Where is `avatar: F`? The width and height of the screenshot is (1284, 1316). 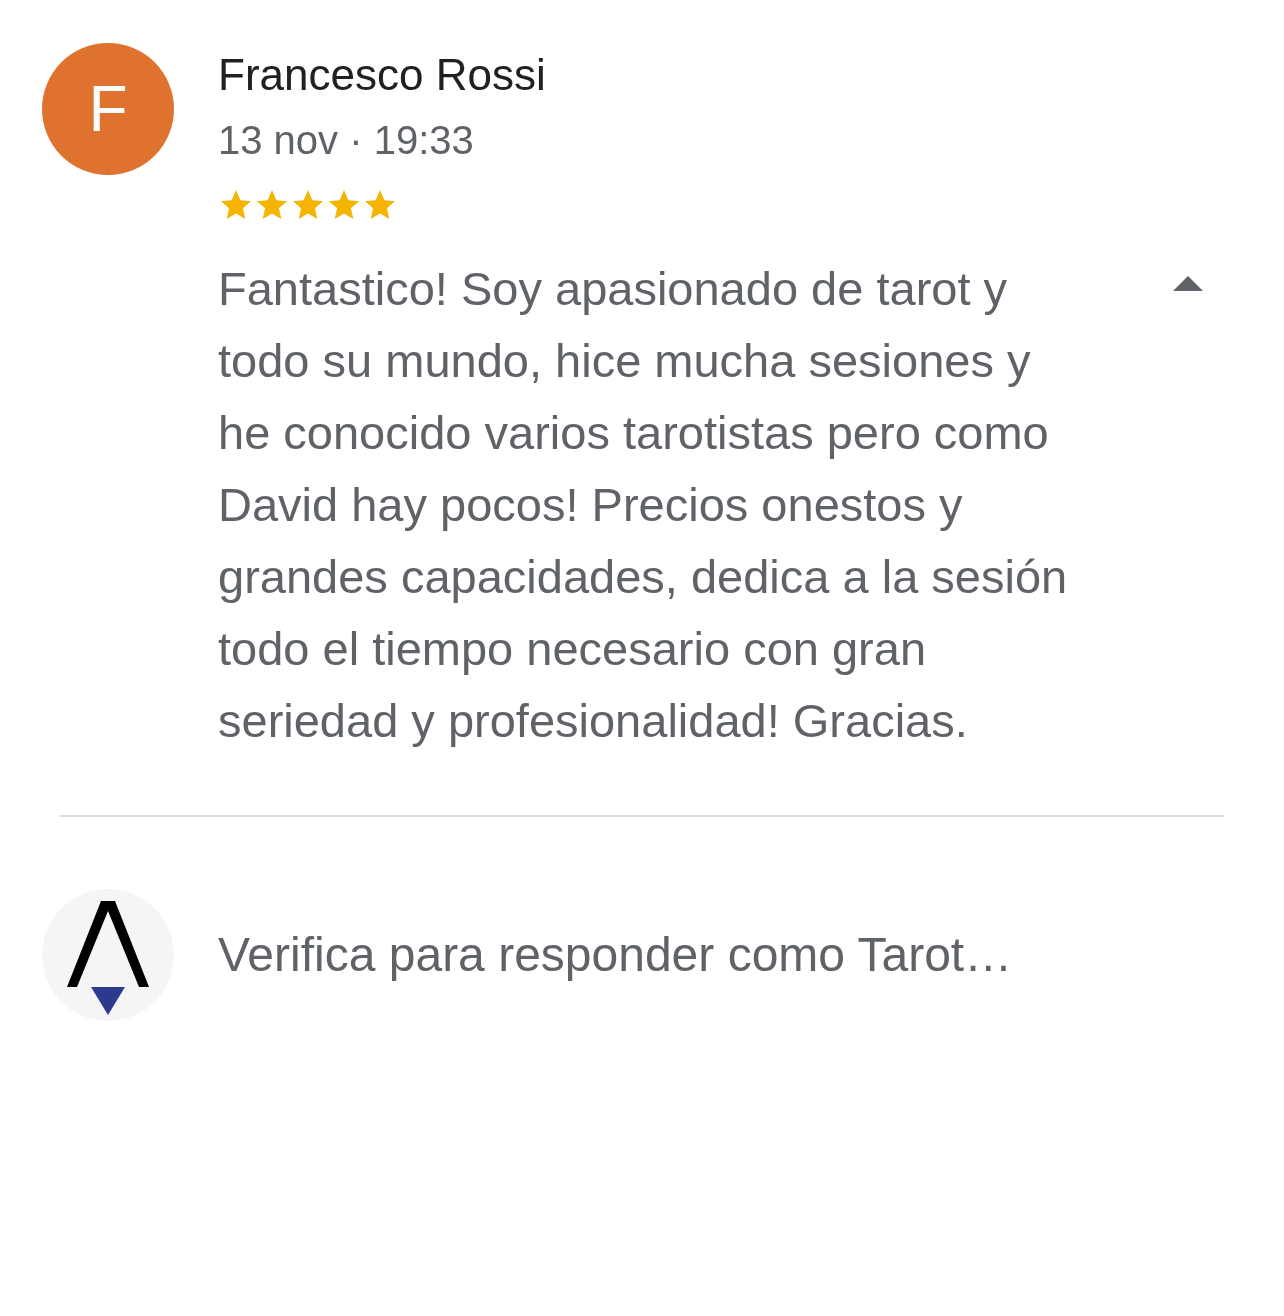 avatar: F is located at coordinates (108, 109).